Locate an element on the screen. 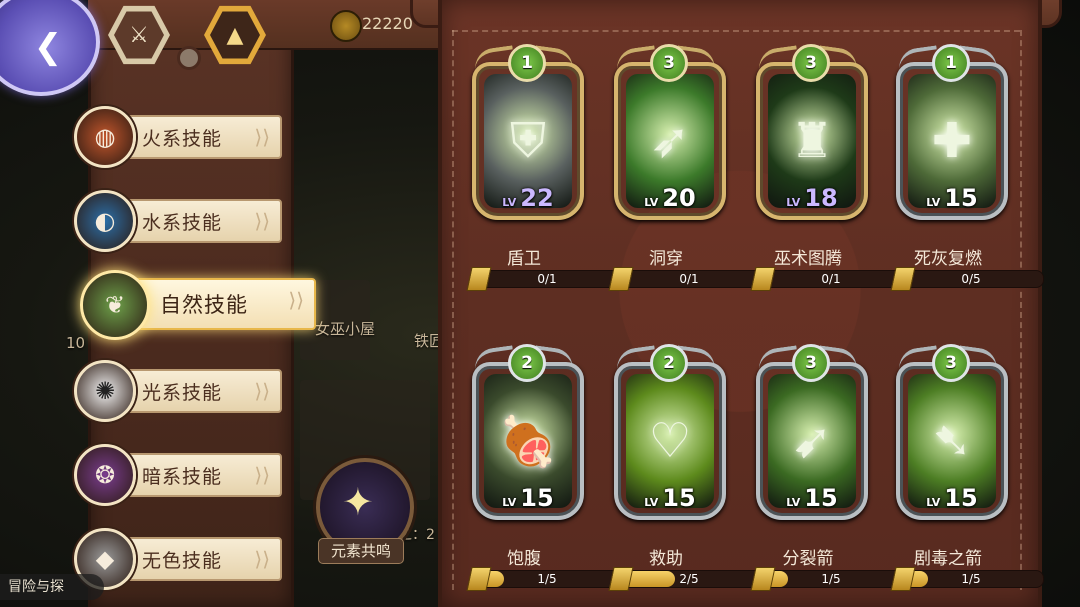 The height and width of the screenshot is (607, 1080). skill-card: ♡ LV 15 2 is located at coordinates (667, 430).